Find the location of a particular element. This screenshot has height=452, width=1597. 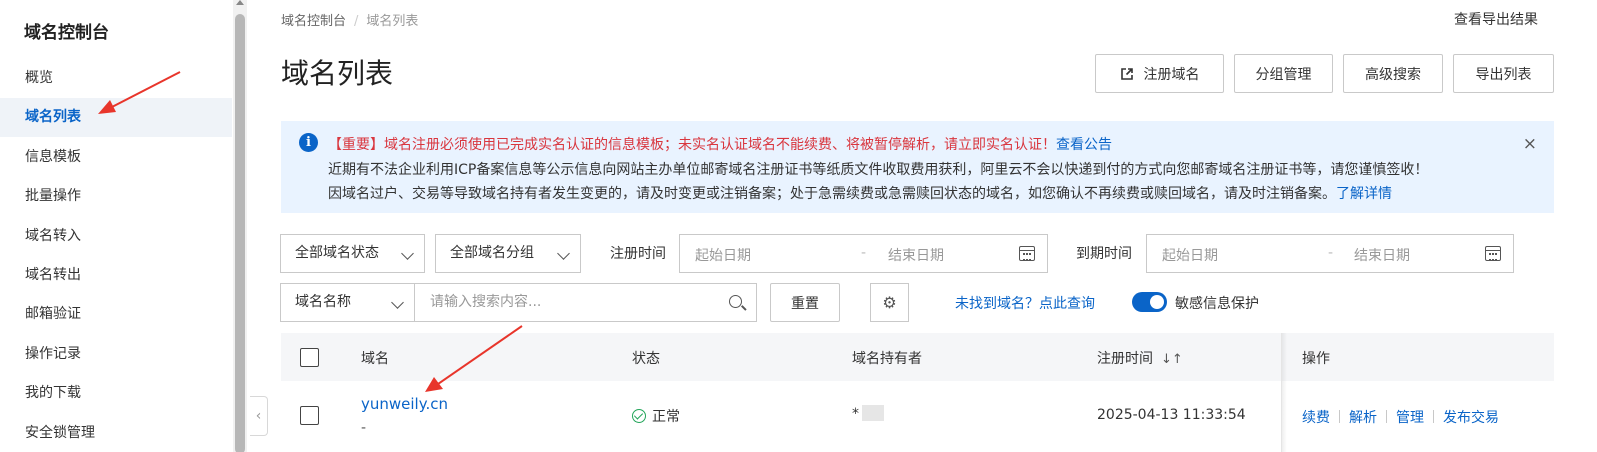

sensitive-info-label: 敏感信息保护 is located at coordinates (1217, 304).